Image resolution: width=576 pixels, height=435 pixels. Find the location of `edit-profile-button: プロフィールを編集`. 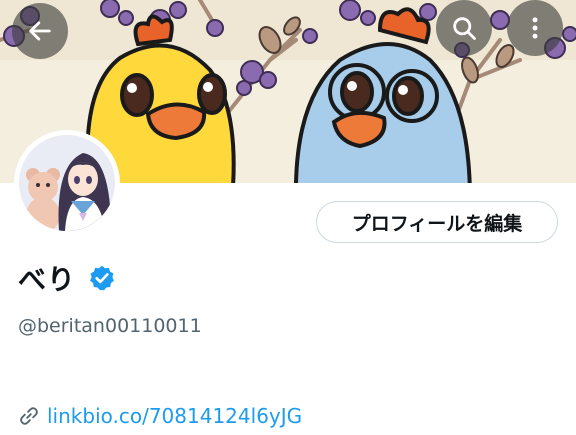

edit-profile-button: プロフィールを編集 is located at coordinates (437, 222).